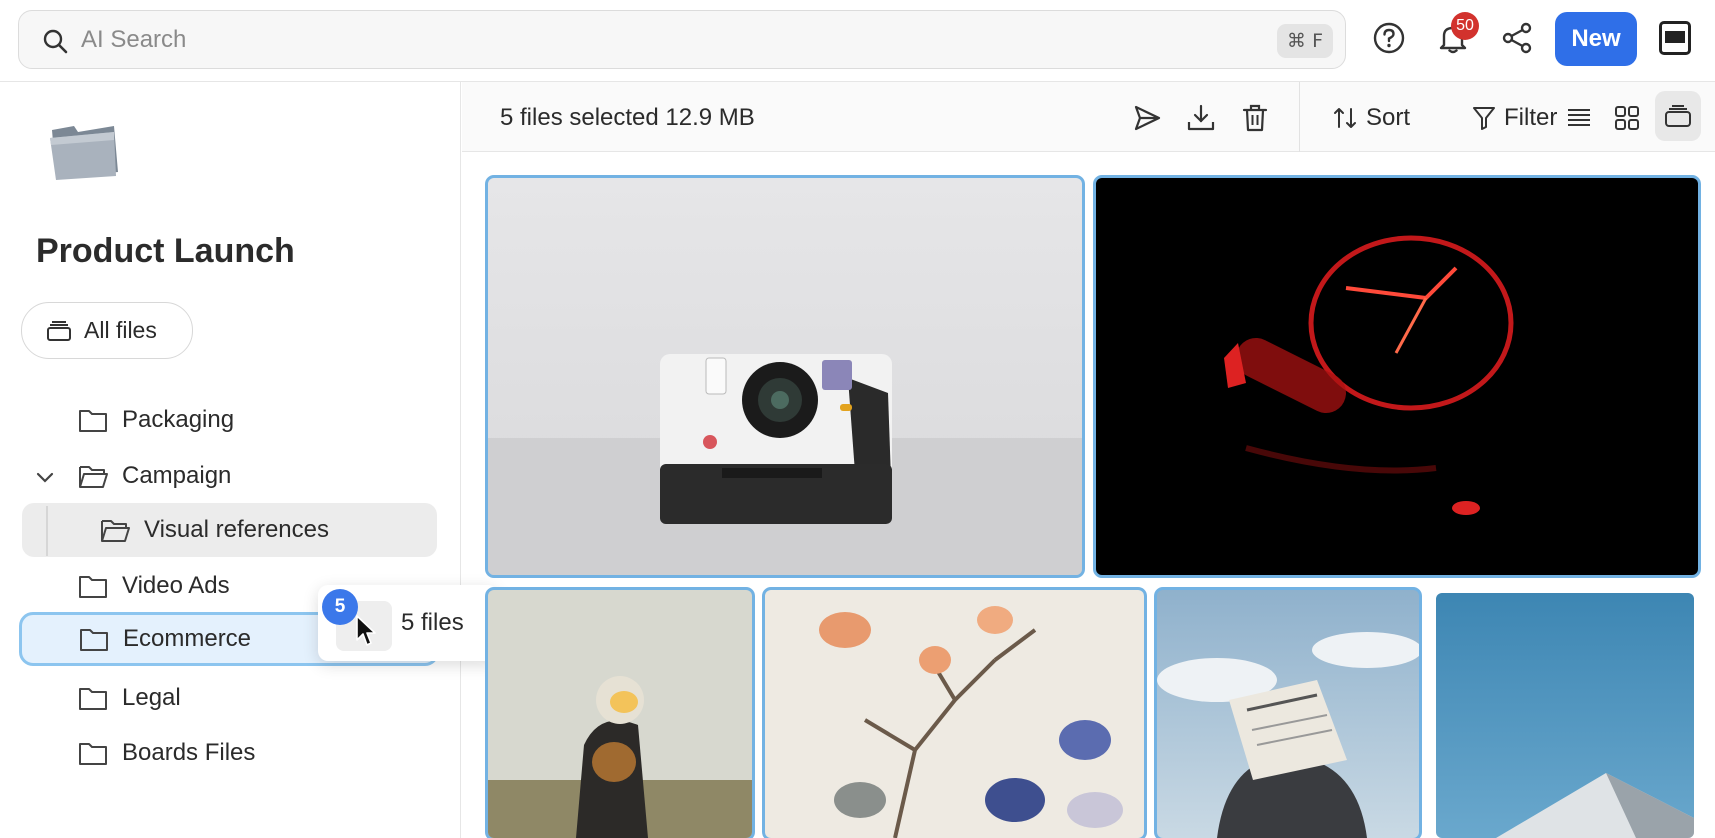 The height and width of the screenshot is (838, 1715). I want to click on delete-button, so click(1255, 118).